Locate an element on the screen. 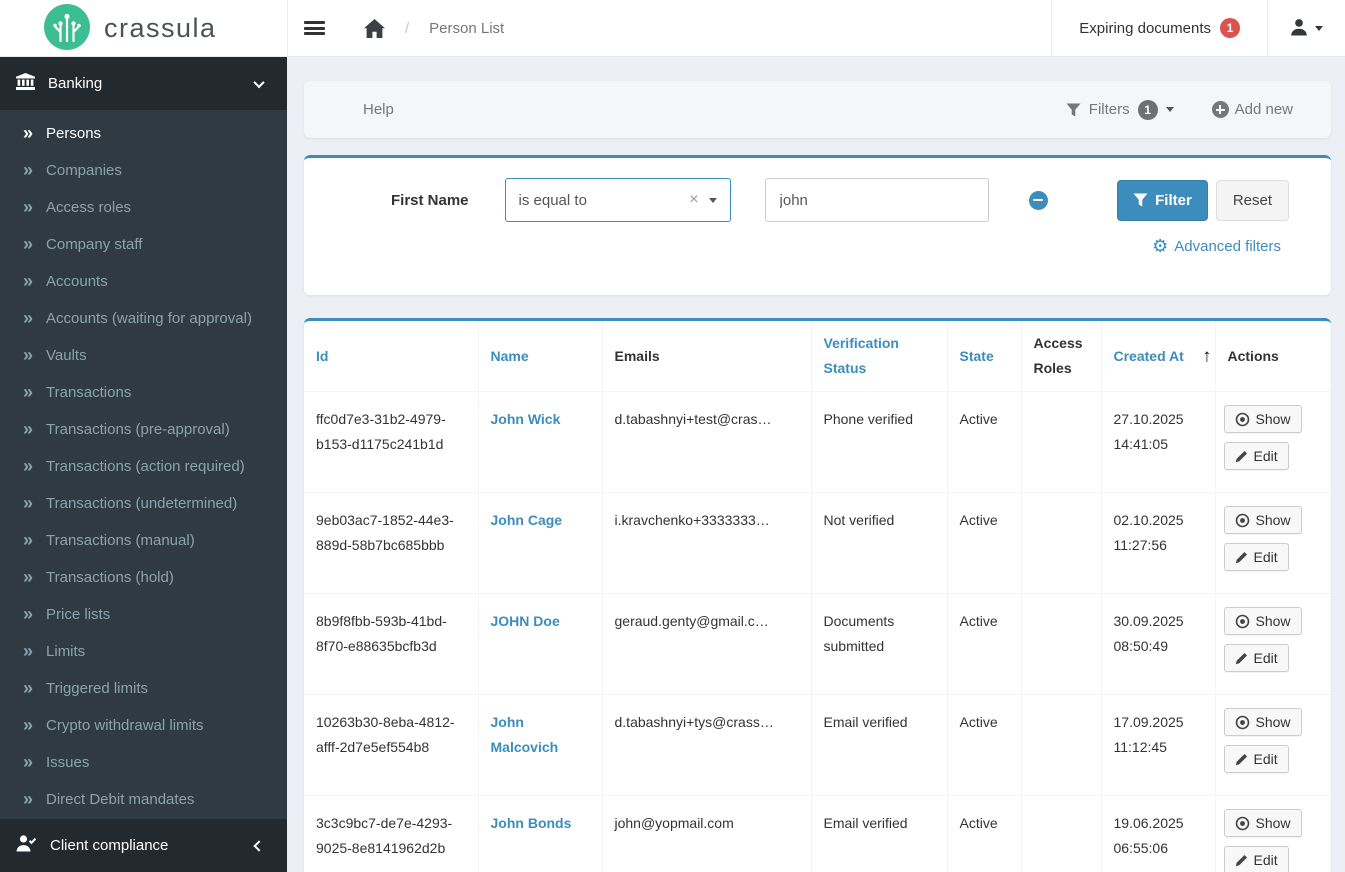 This screenshot has width=1345, height=872. filter-value-input is located at coordinates (876, 200).